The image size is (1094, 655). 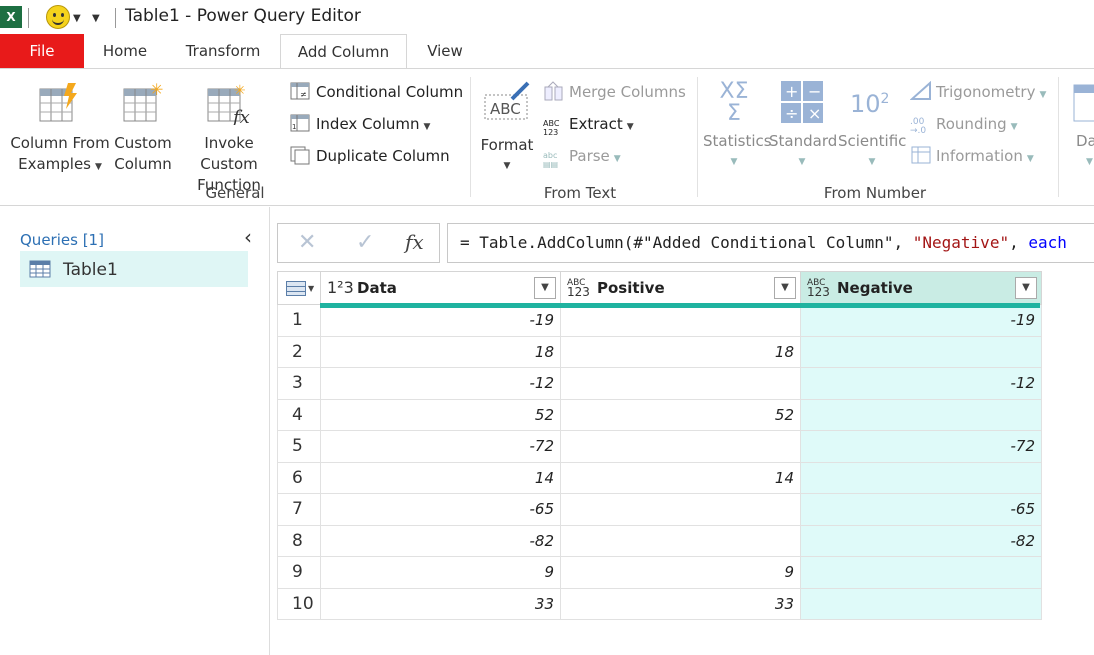 What do you see at coordinates (921, 540) in the screenshot?
I see `negative-cell: -82` at bounding box center [921, 540].